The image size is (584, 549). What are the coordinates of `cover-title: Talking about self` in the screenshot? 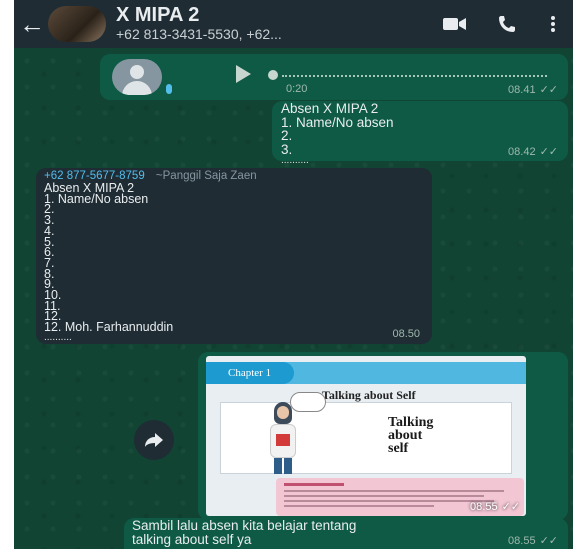 It's located at (410, 436).